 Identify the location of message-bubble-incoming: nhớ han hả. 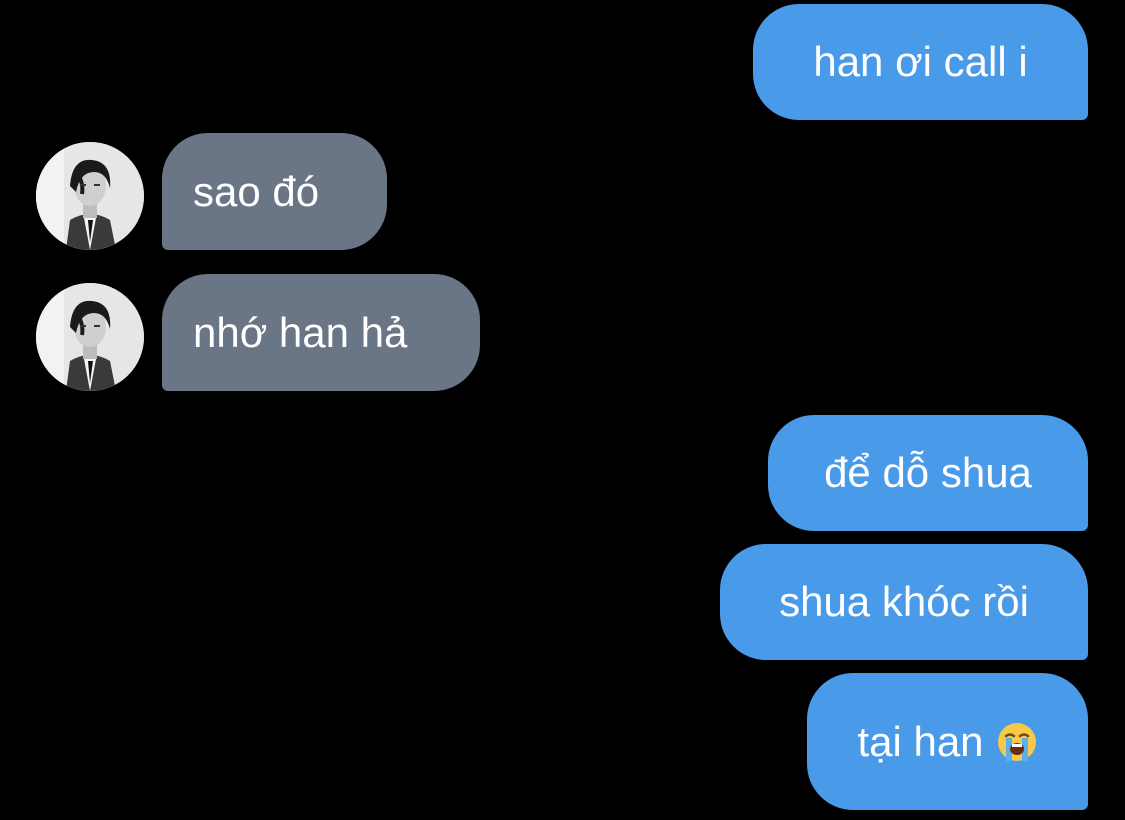
(321, 332).